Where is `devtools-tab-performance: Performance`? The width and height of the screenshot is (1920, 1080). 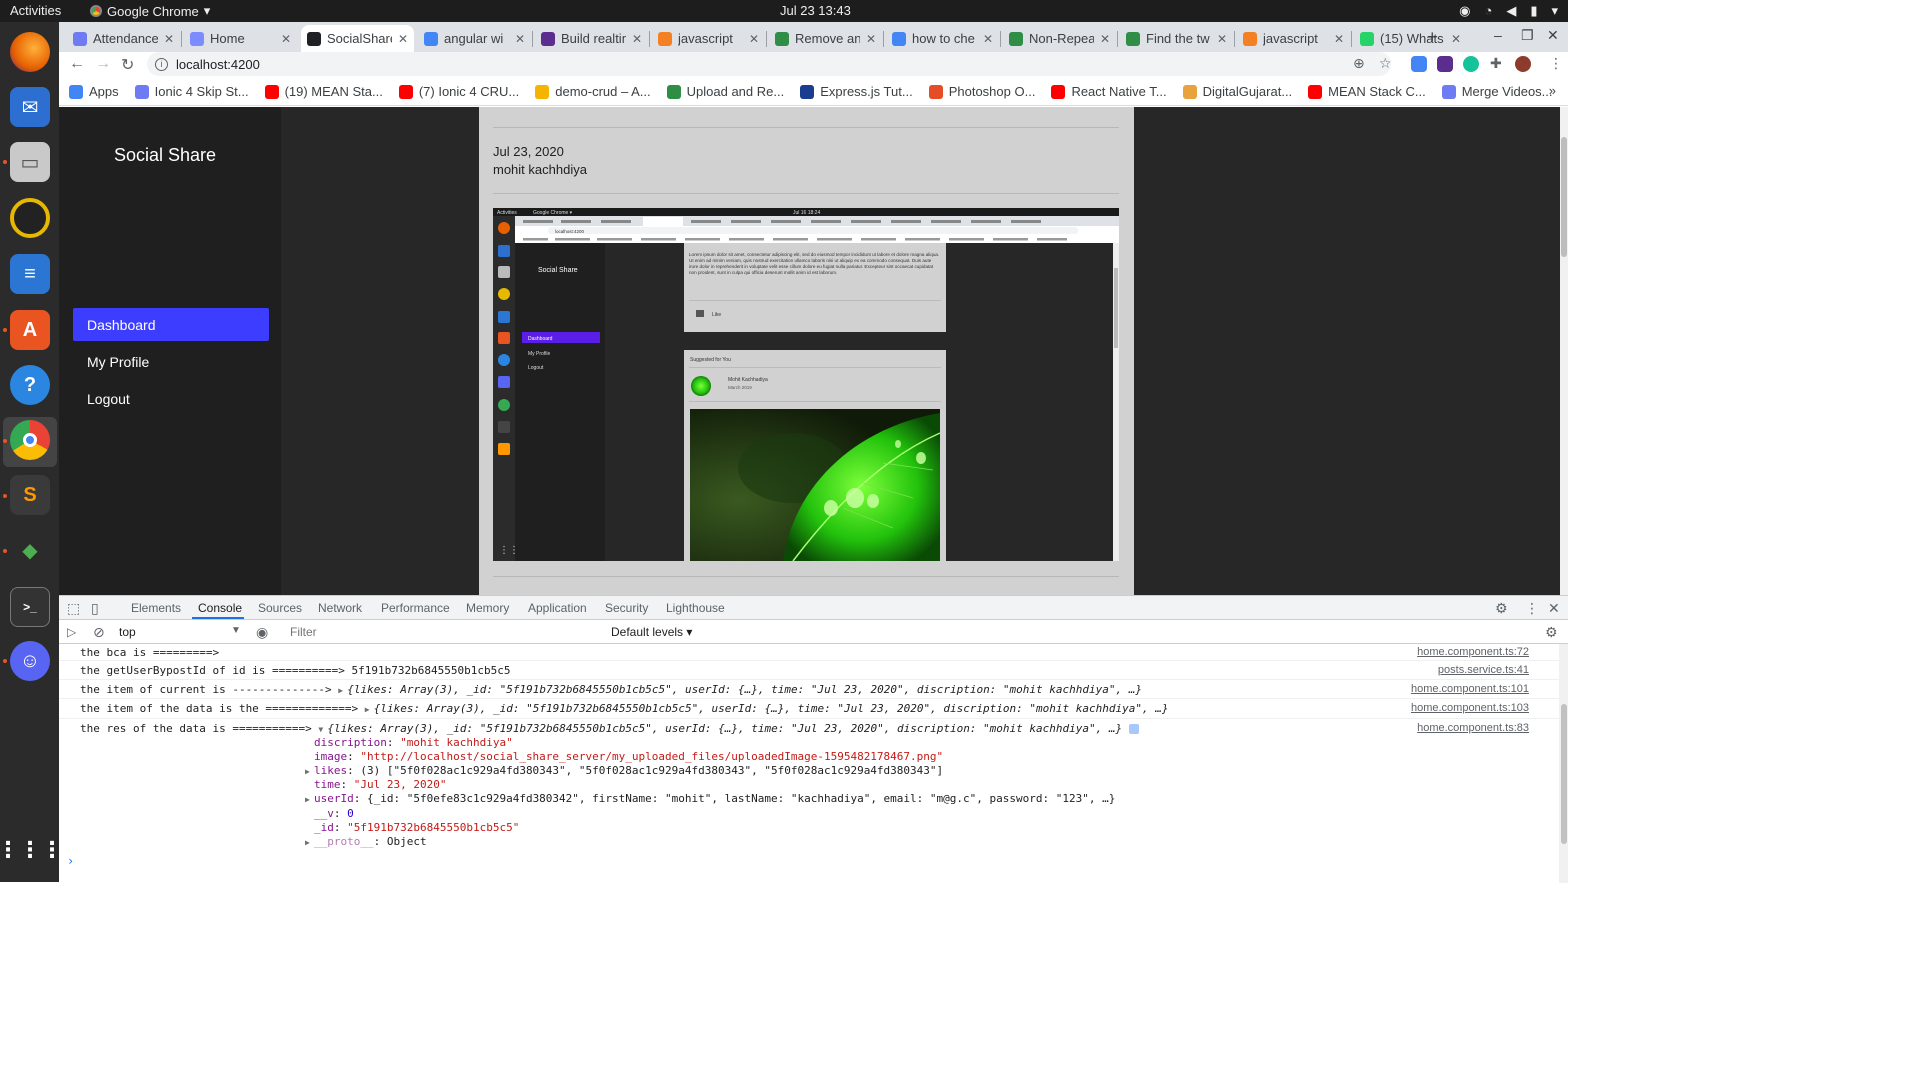 devtools-tab-performance: Performance is located at coordinates (415, 608).